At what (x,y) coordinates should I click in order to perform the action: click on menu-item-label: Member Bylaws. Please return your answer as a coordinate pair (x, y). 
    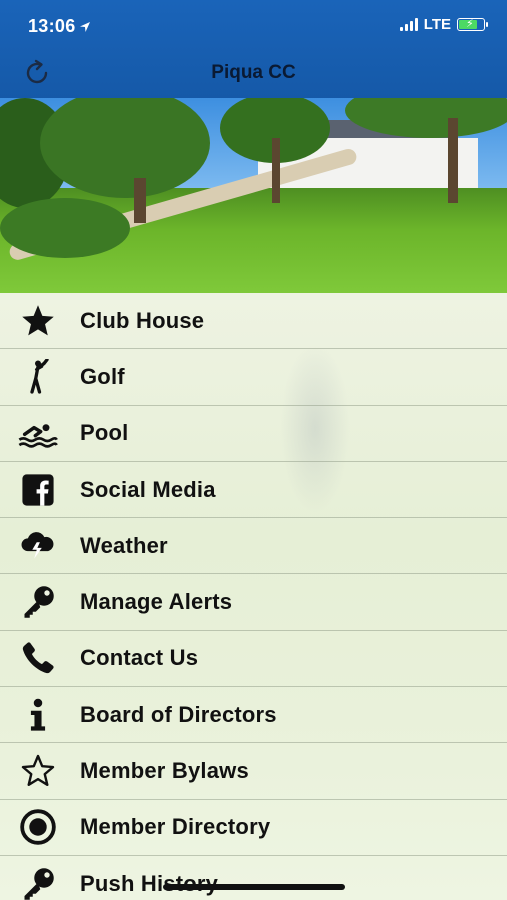
    Looking at the image, I should click on (164, 771).